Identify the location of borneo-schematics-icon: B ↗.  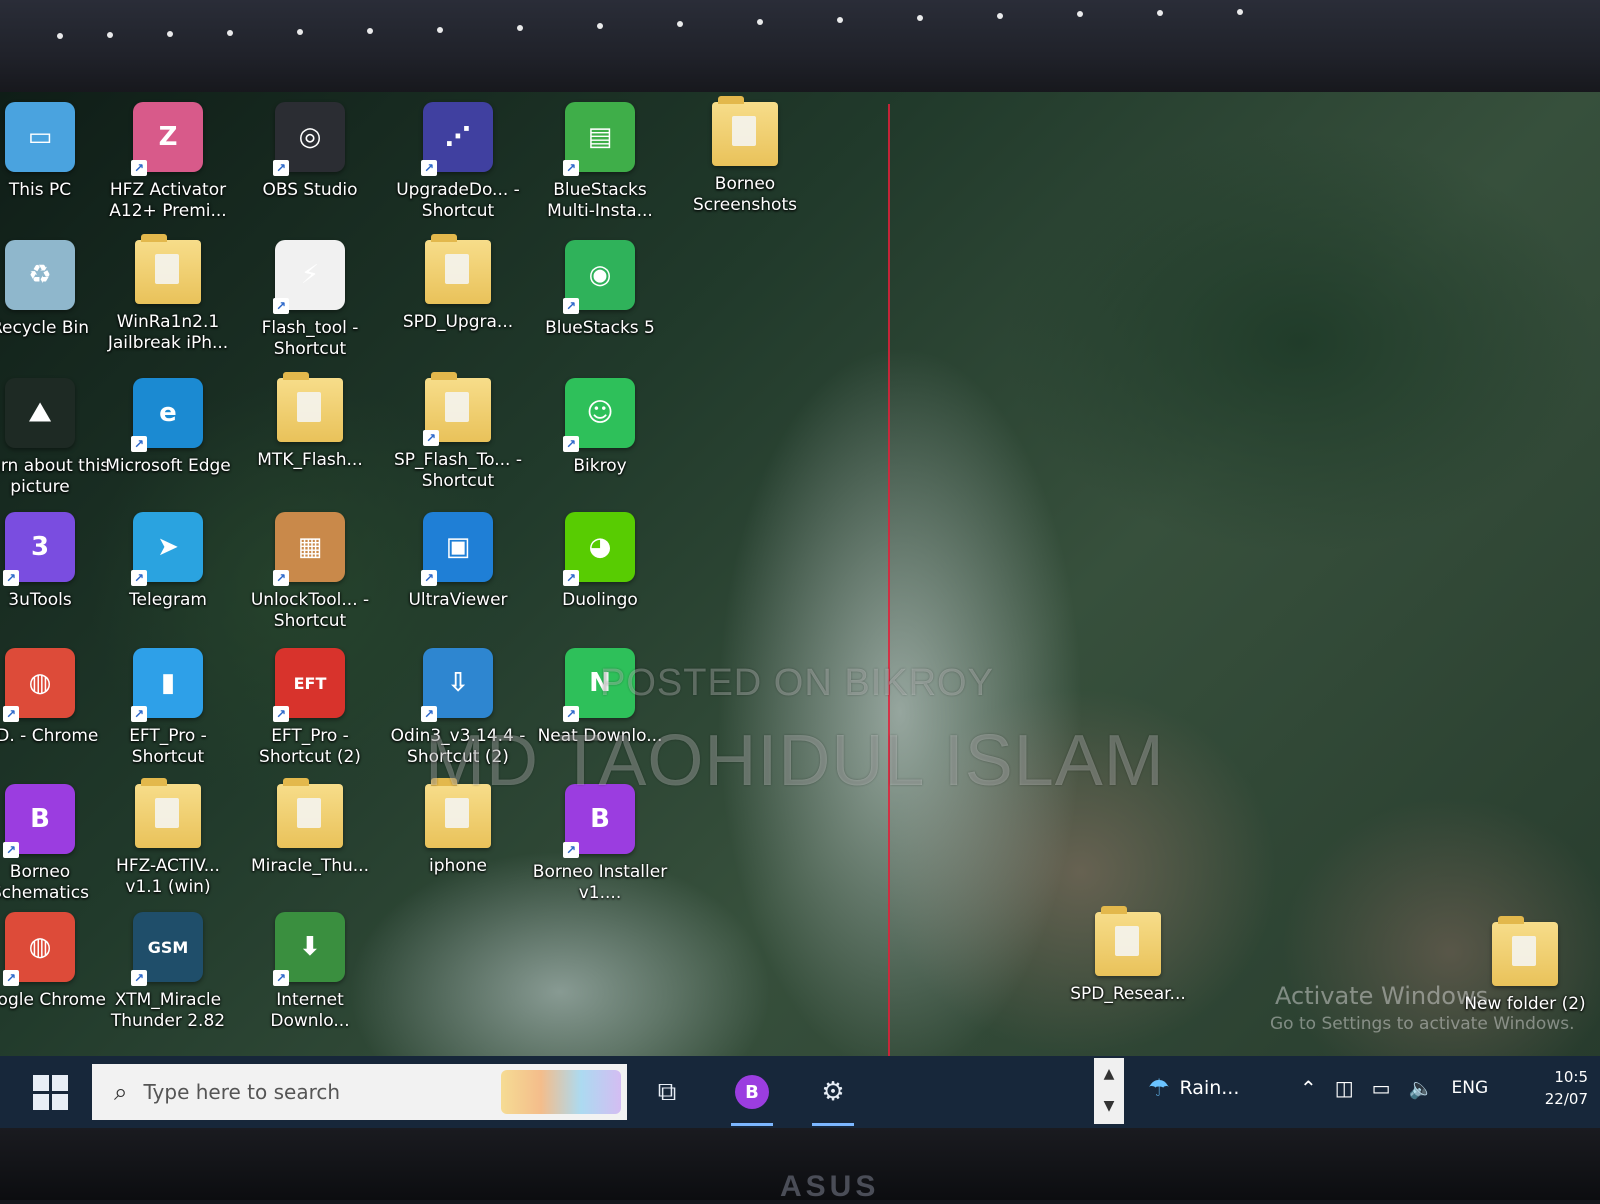
(39, 821).